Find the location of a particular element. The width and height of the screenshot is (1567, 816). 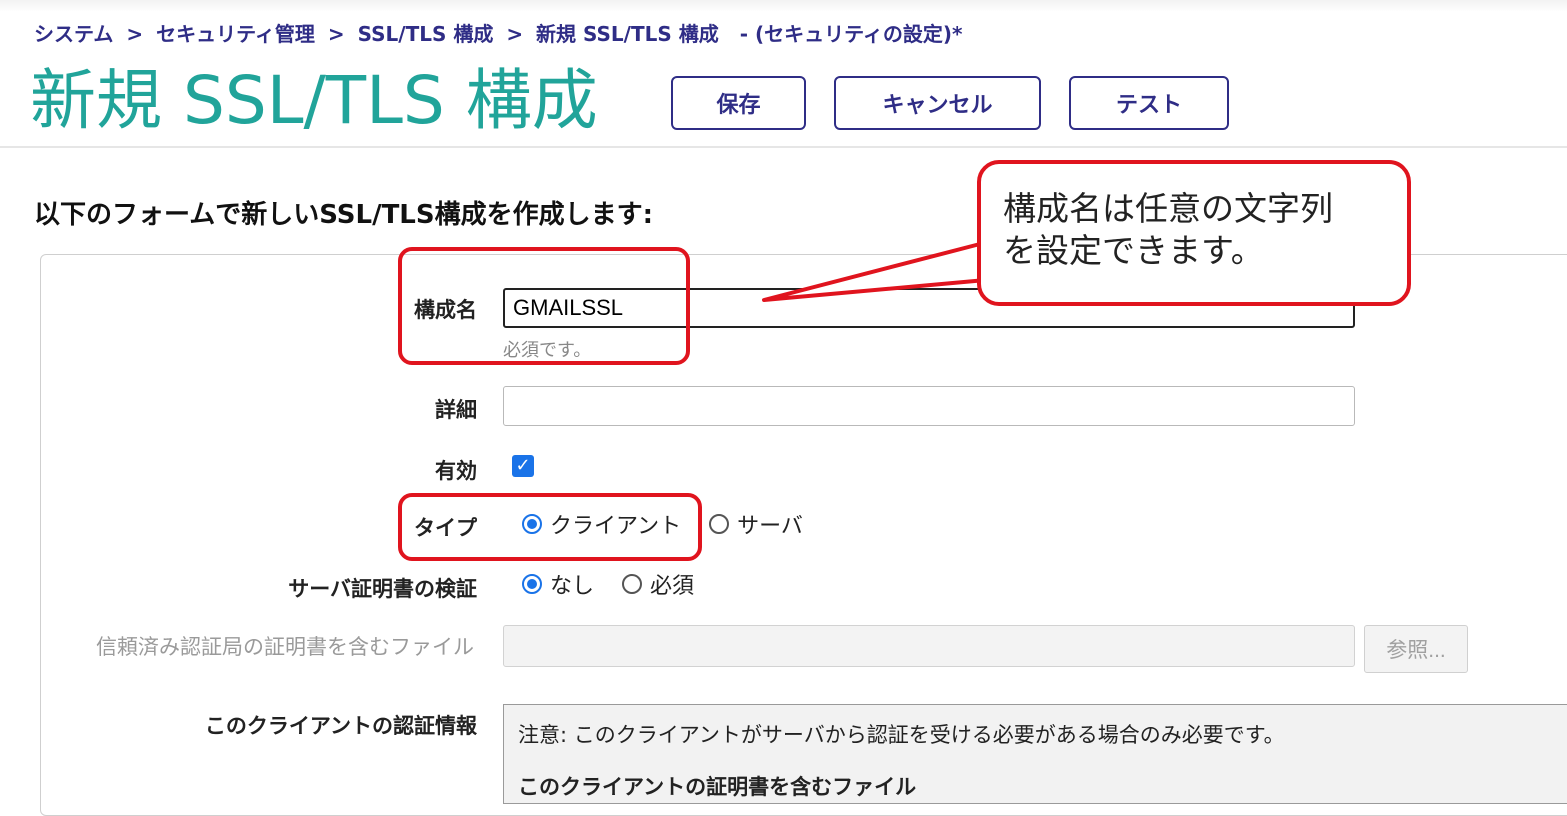

callout-annotation: 構成名は任意の文字列 を設定できます。 is located at coordinates (1194, 233).